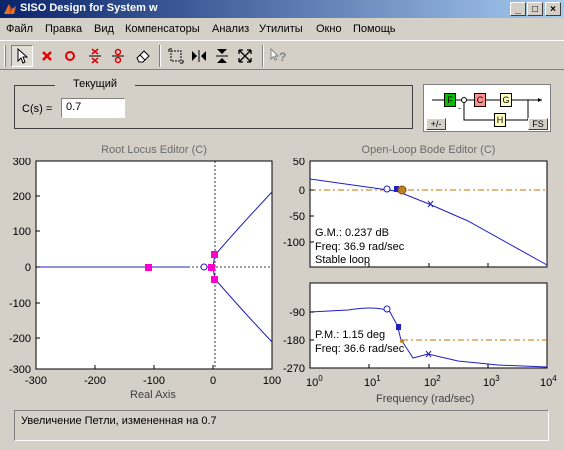 This screenshot has height=450, width=564. I want to click on zoom-xy-button, so click(176, 56).